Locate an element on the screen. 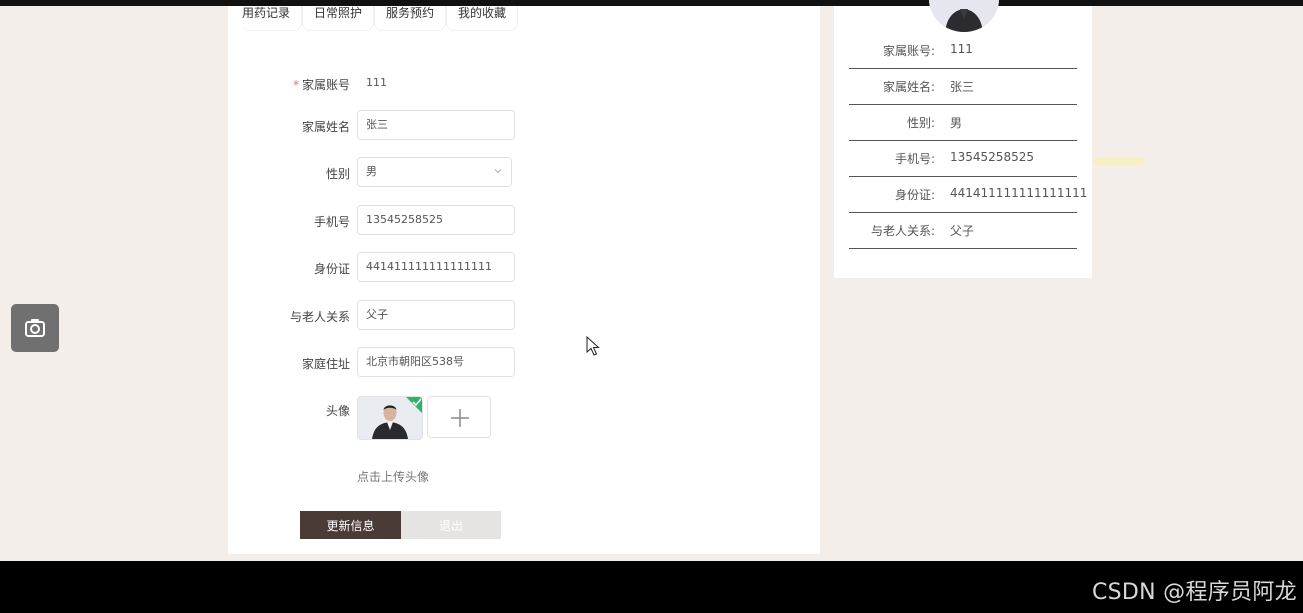  update-info-button: 更新信息 is located at coordinates (350, 525).